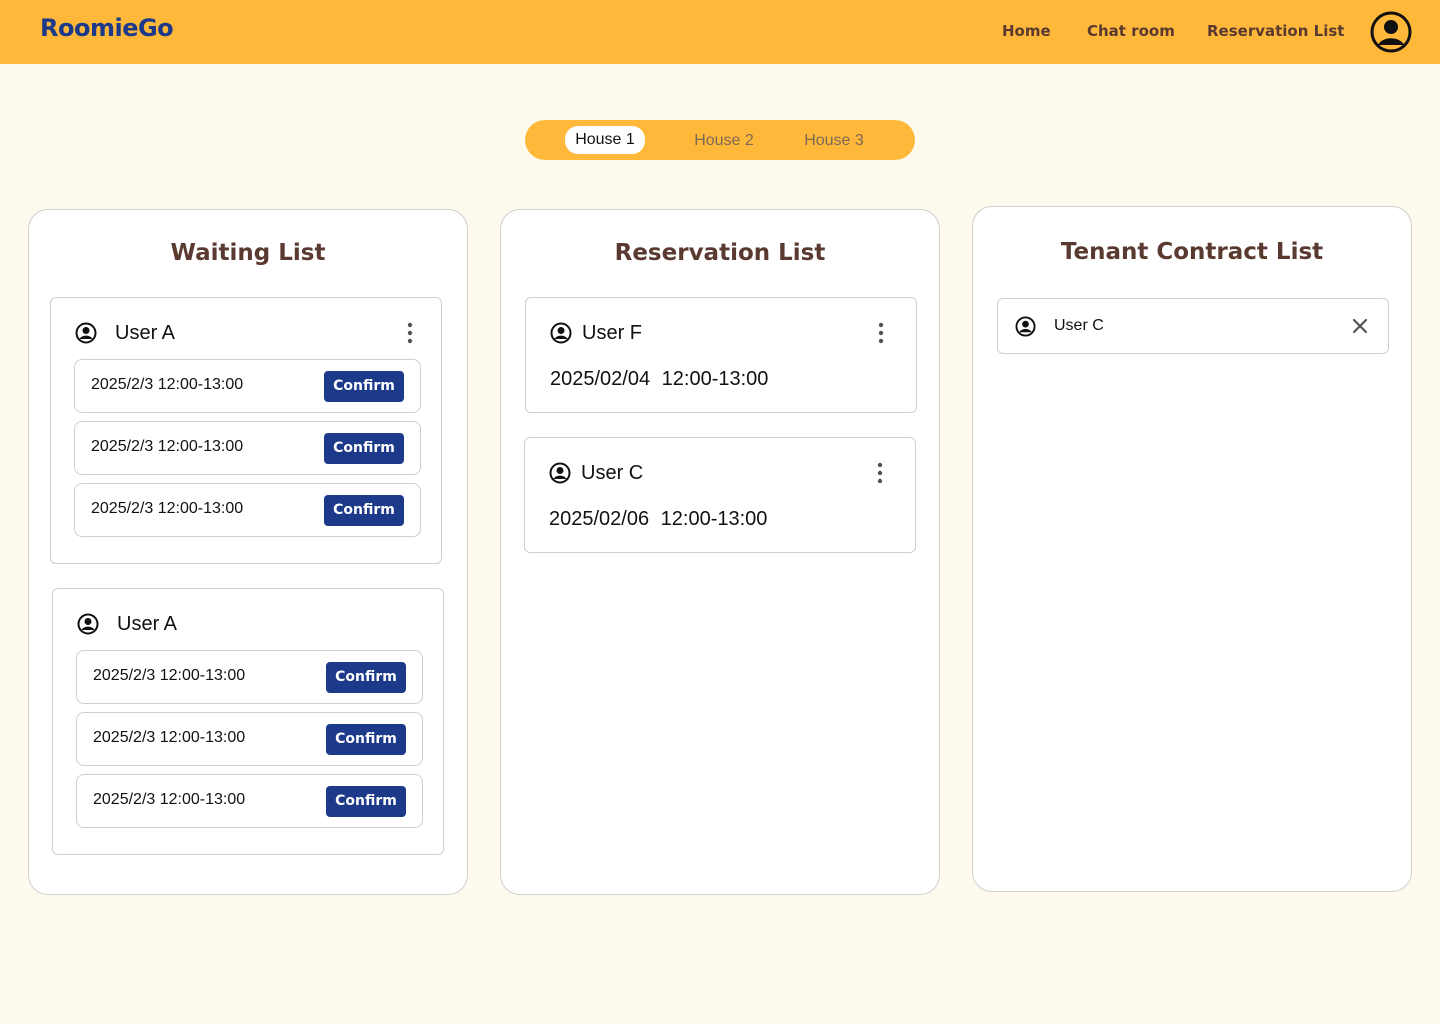  I want to click on tenant-contract-card: User C, so click(1193, 326).